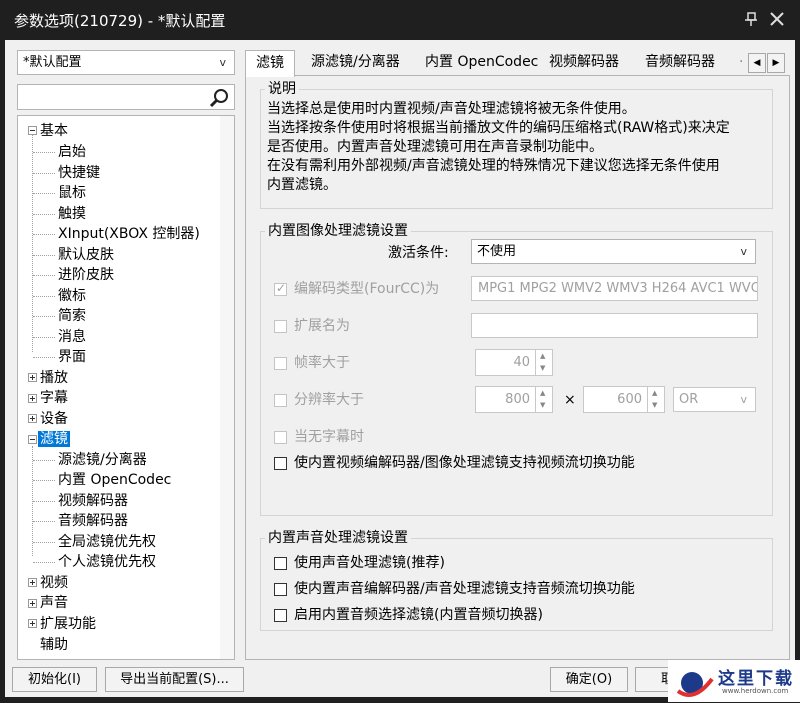 This screenshot has width=800, height=703. Describe the element at coordinates (79, 173) in the screenshot. I see `tree-item-hotkeys: 快捷键` at that location.